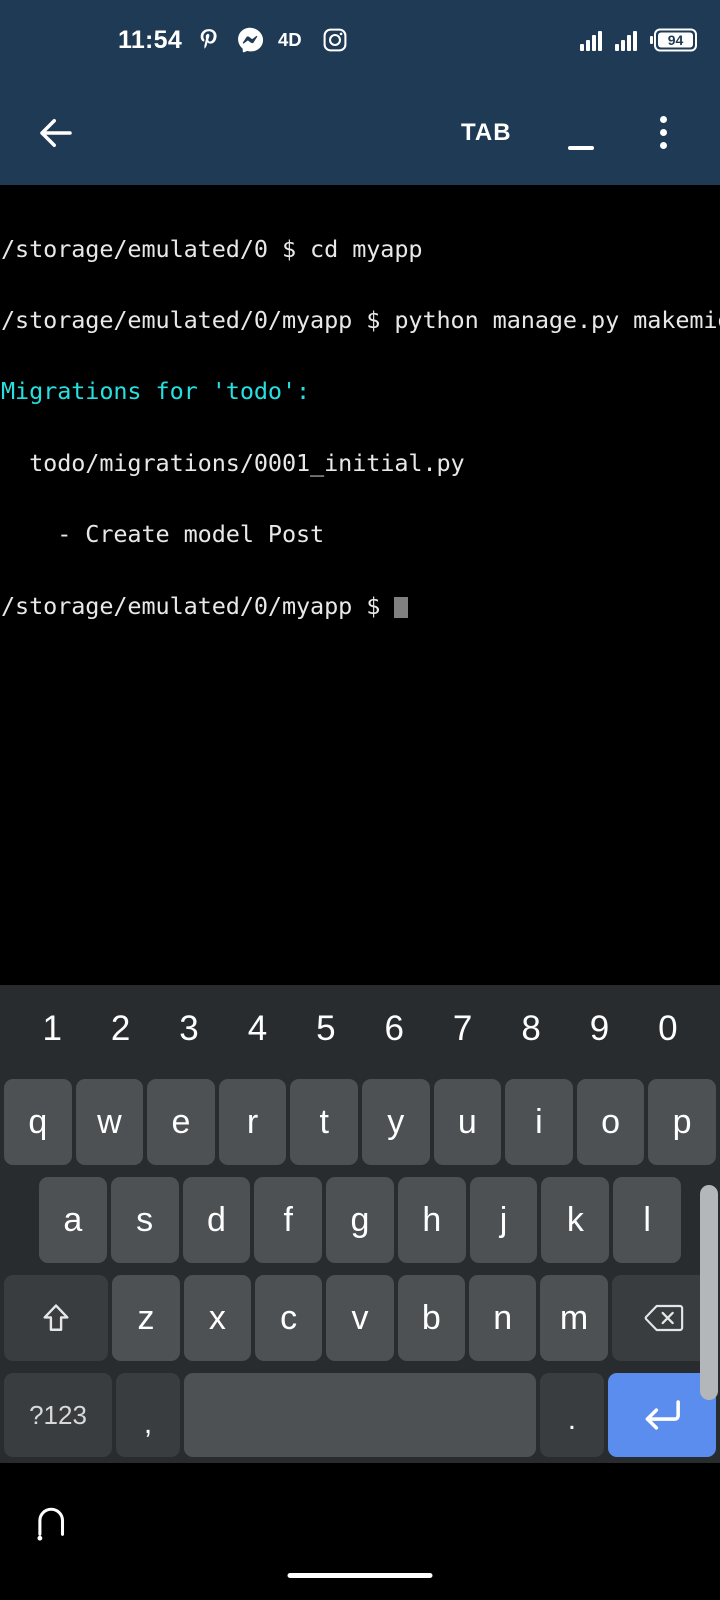 The height and width of the screenshot is (1600, 720). I want to click on key-h: h, so click(431, 1220).